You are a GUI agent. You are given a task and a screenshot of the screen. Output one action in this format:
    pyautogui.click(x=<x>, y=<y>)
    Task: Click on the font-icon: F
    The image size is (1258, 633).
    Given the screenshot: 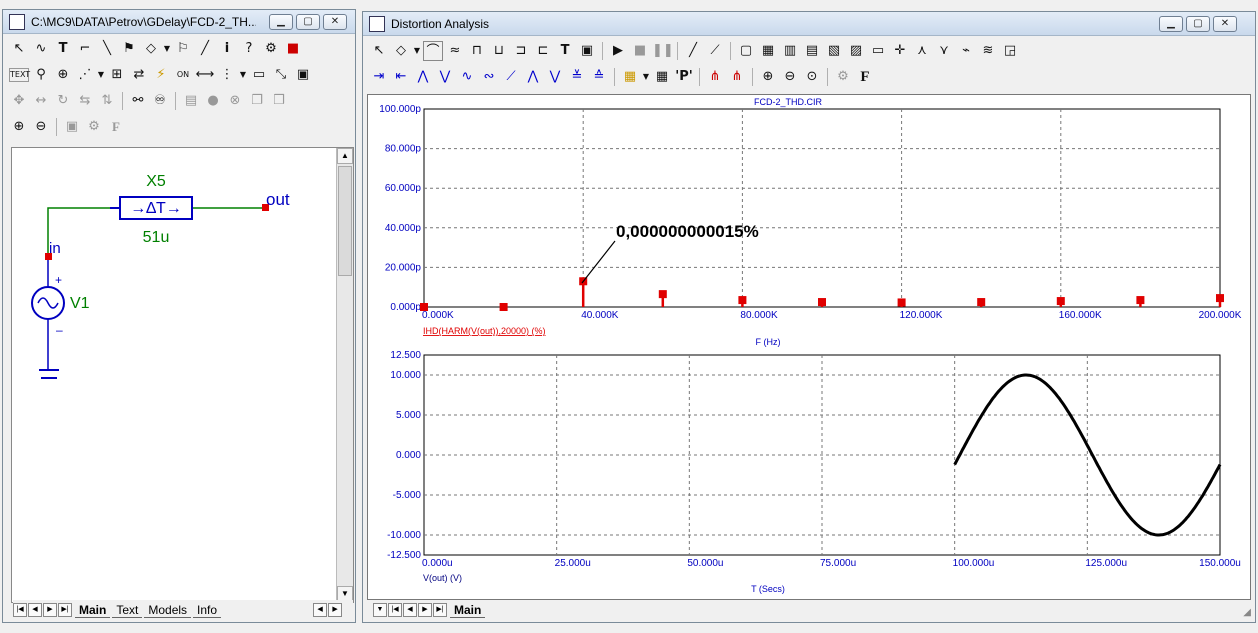 What is the action you would take?
    pyautogui.click(x=116, y=127)
    